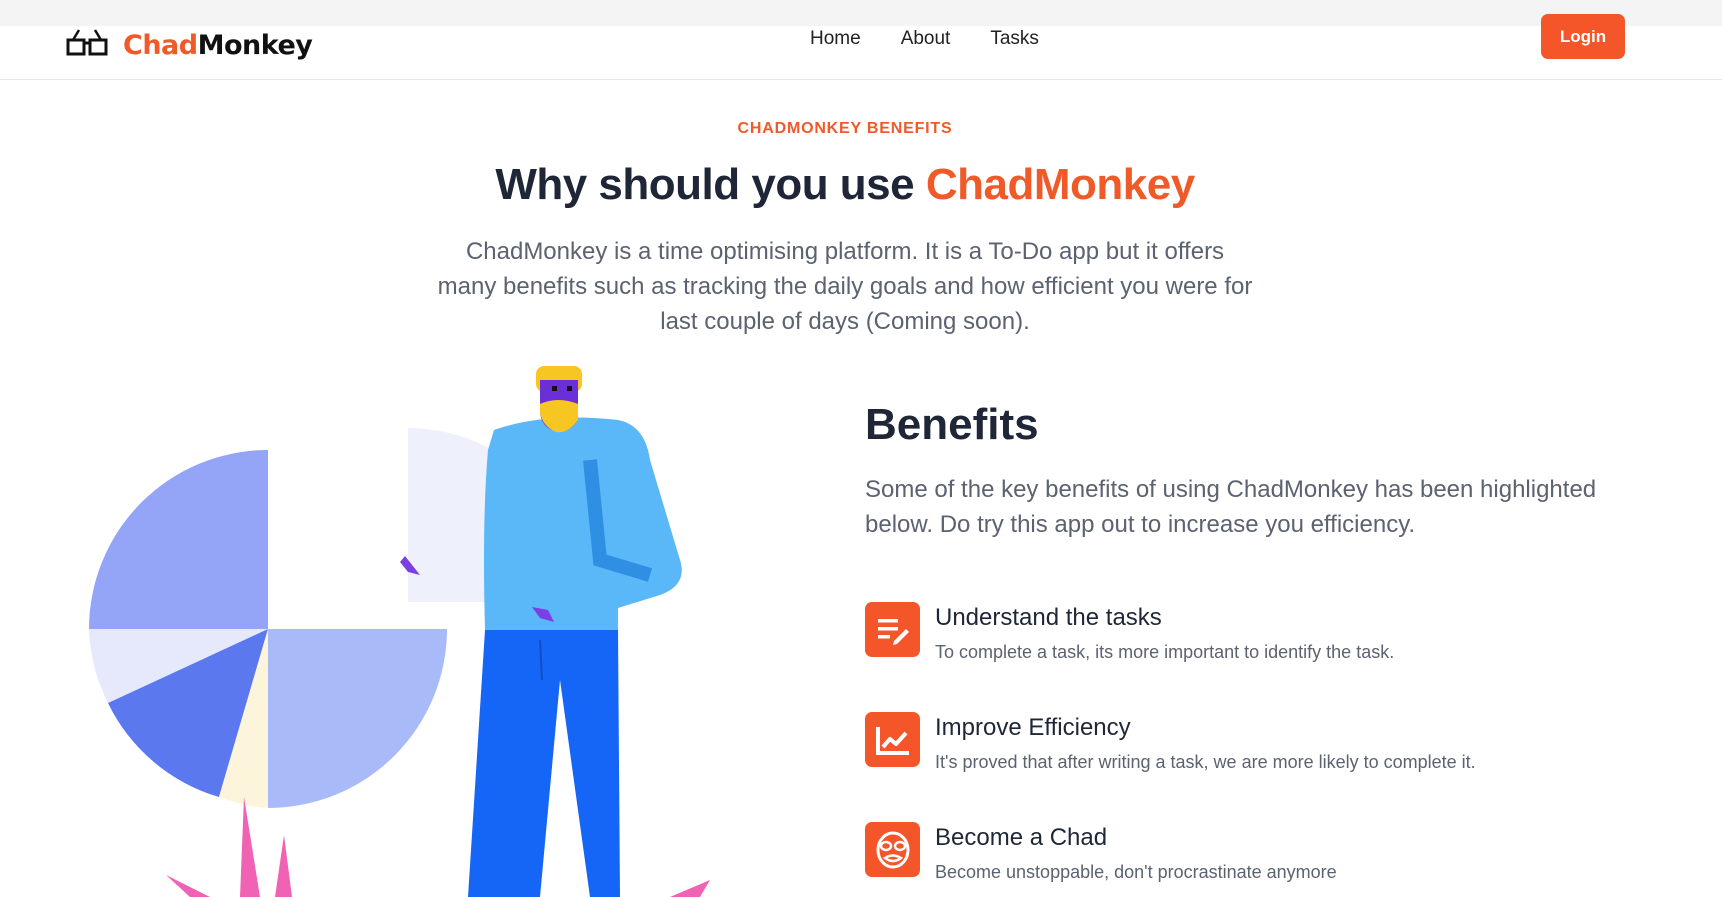 This screenshot has height=897, width=1722. Describe the element at coordinates (845, 128) in the screenshot. I see `section-eyebrow: CHADMONKEY BENEFITS` at that location.